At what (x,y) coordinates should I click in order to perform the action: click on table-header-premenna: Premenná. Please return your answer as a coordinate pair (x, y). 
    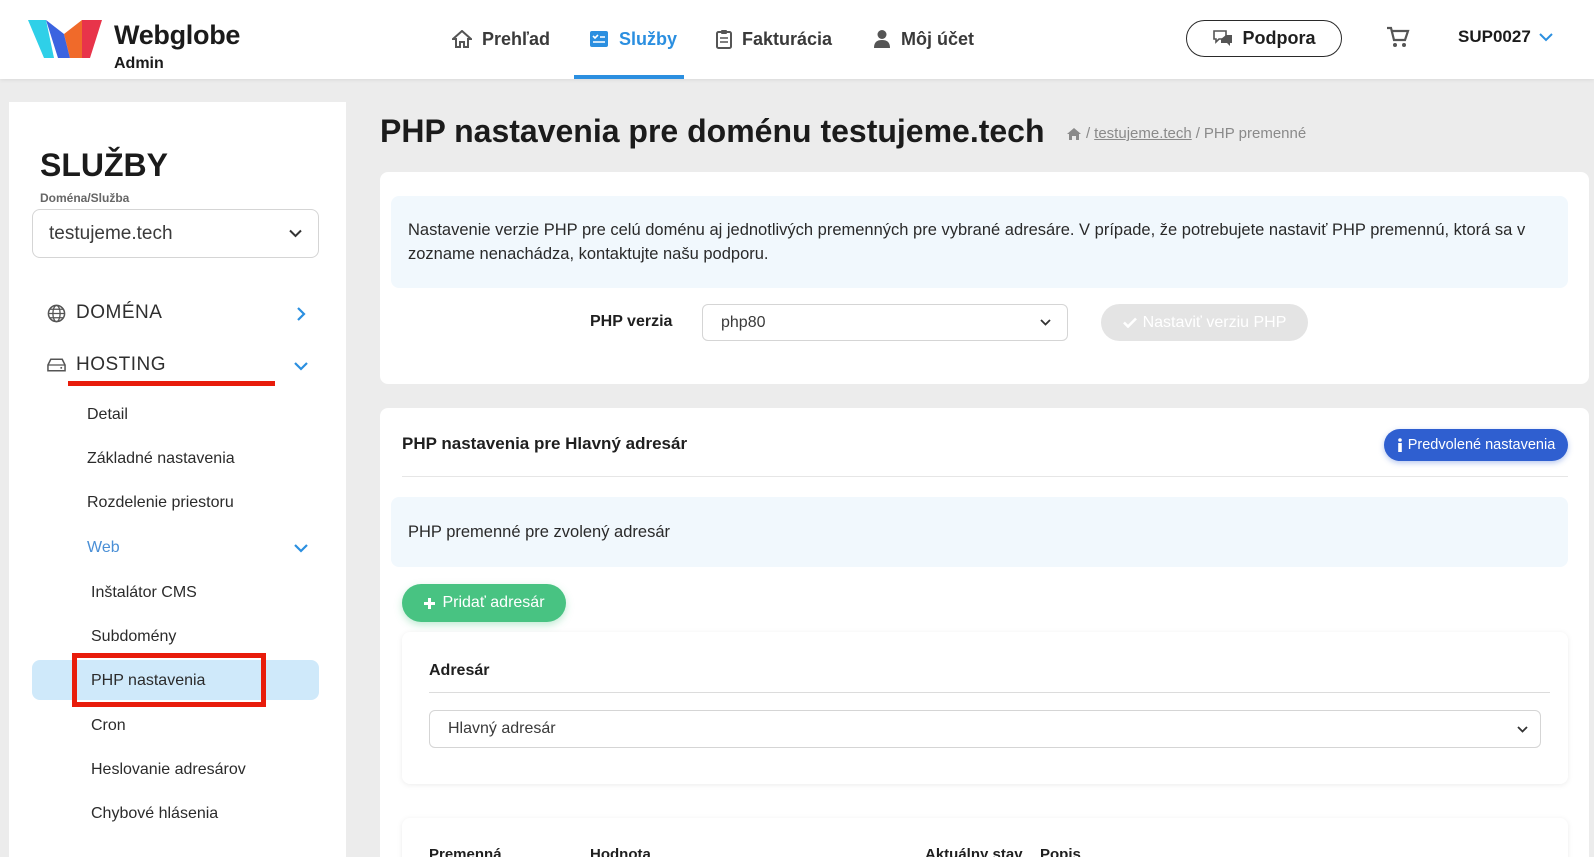
    Looking at the image, I should click on (465, 851).